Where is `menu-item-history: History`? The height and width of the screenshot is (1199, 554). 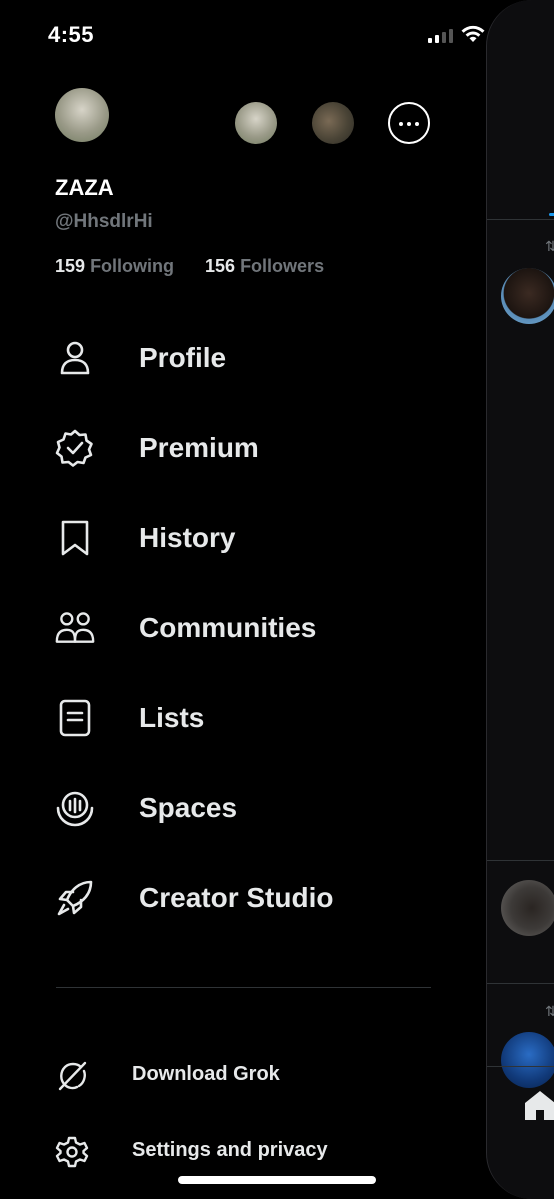
menu-item-history: History is located at coordinates (235, 537).